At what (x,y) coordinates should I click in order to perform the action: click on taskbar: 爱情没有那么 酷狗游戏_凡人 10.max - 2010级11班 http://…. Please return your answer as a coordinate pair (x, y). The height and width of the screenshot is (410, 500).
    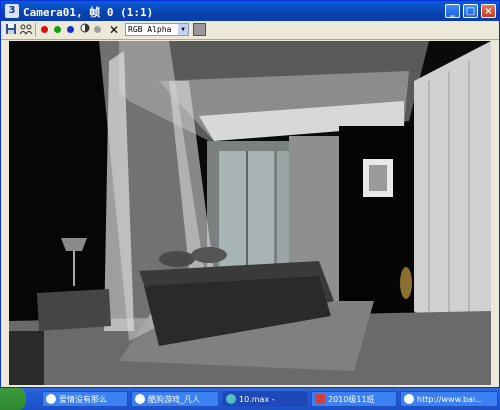
    Looking at the image, I should click on (250, 399).